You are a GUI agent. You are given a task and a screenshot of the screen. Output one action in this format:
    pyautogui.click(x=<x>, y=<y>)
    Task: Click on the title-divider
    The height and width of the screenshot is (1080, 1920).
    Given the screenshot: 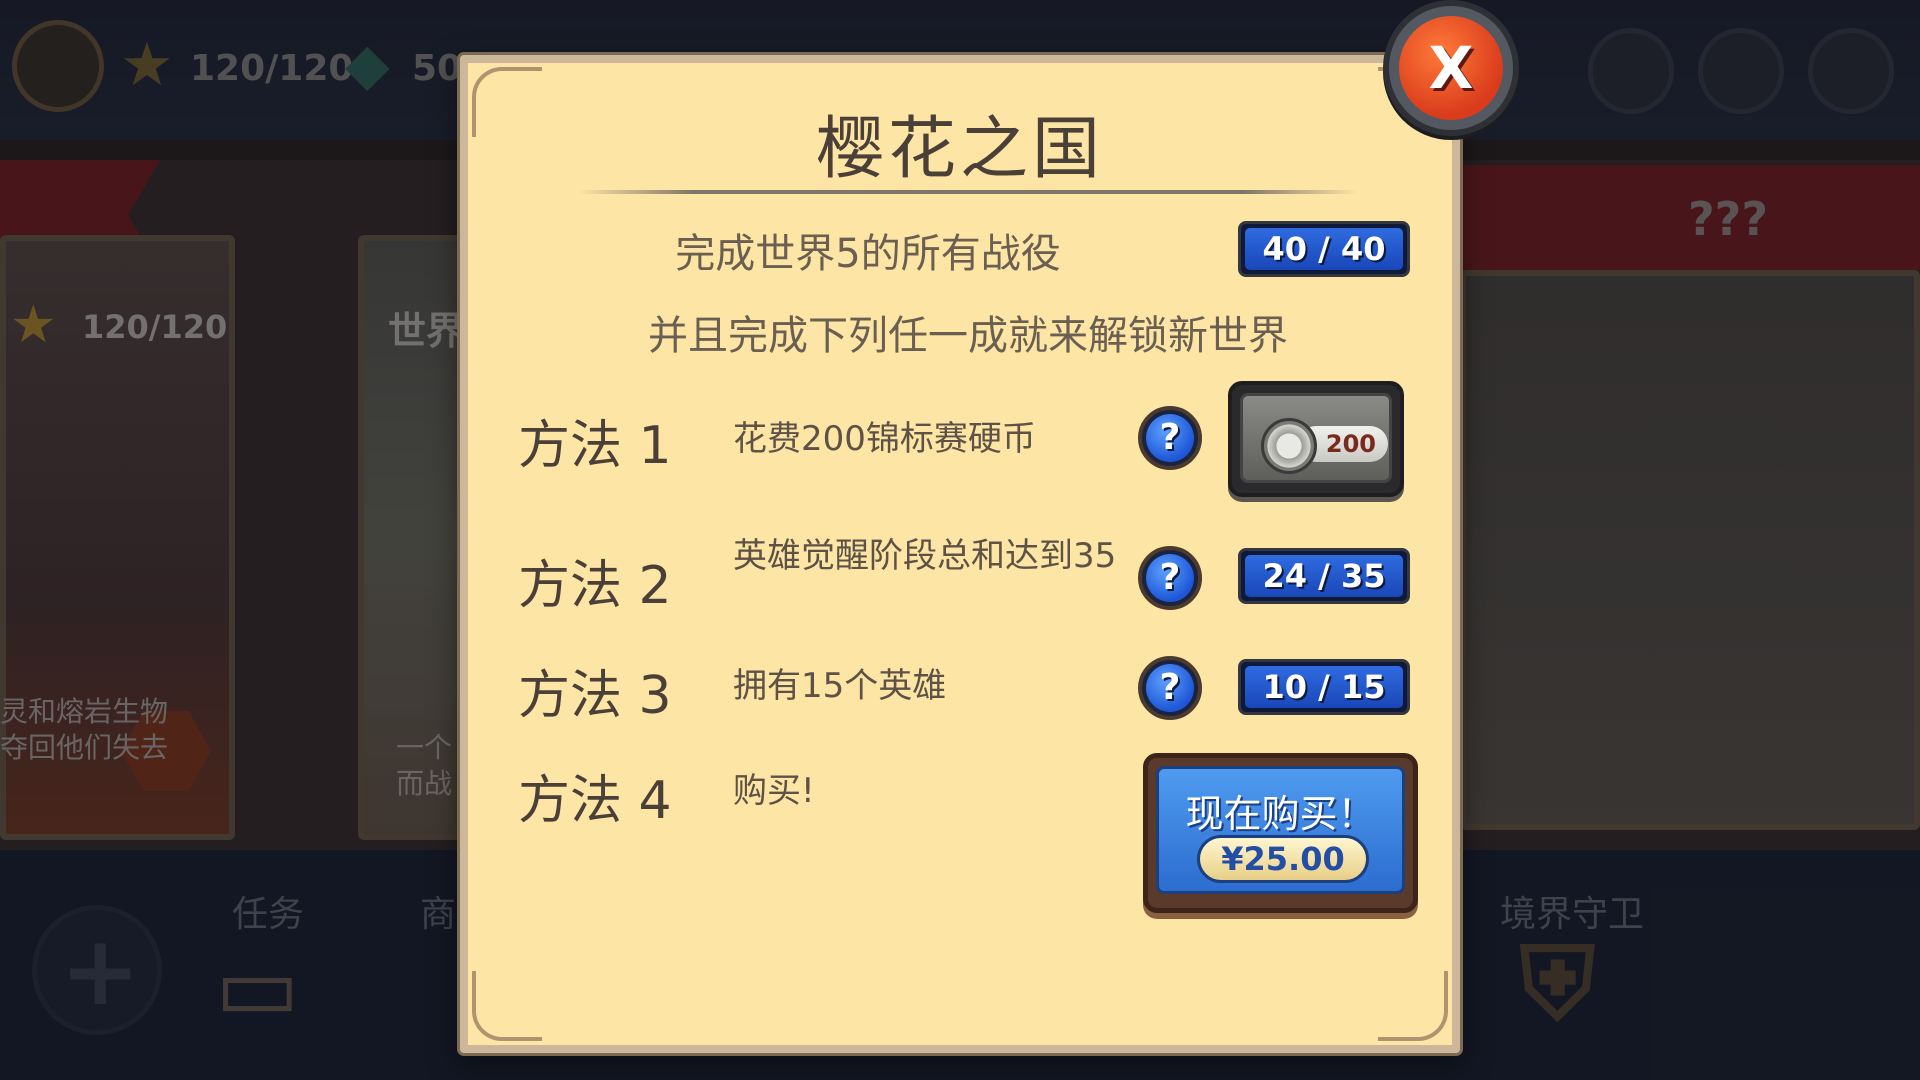 What is the action you would take?
    pyautogui.click(x=968, y=192)
    